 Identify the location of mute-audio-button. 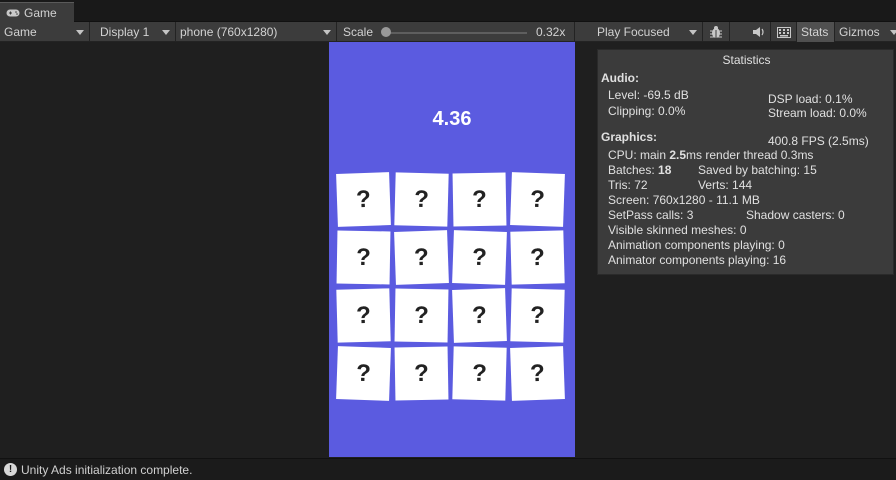
(759, 32).